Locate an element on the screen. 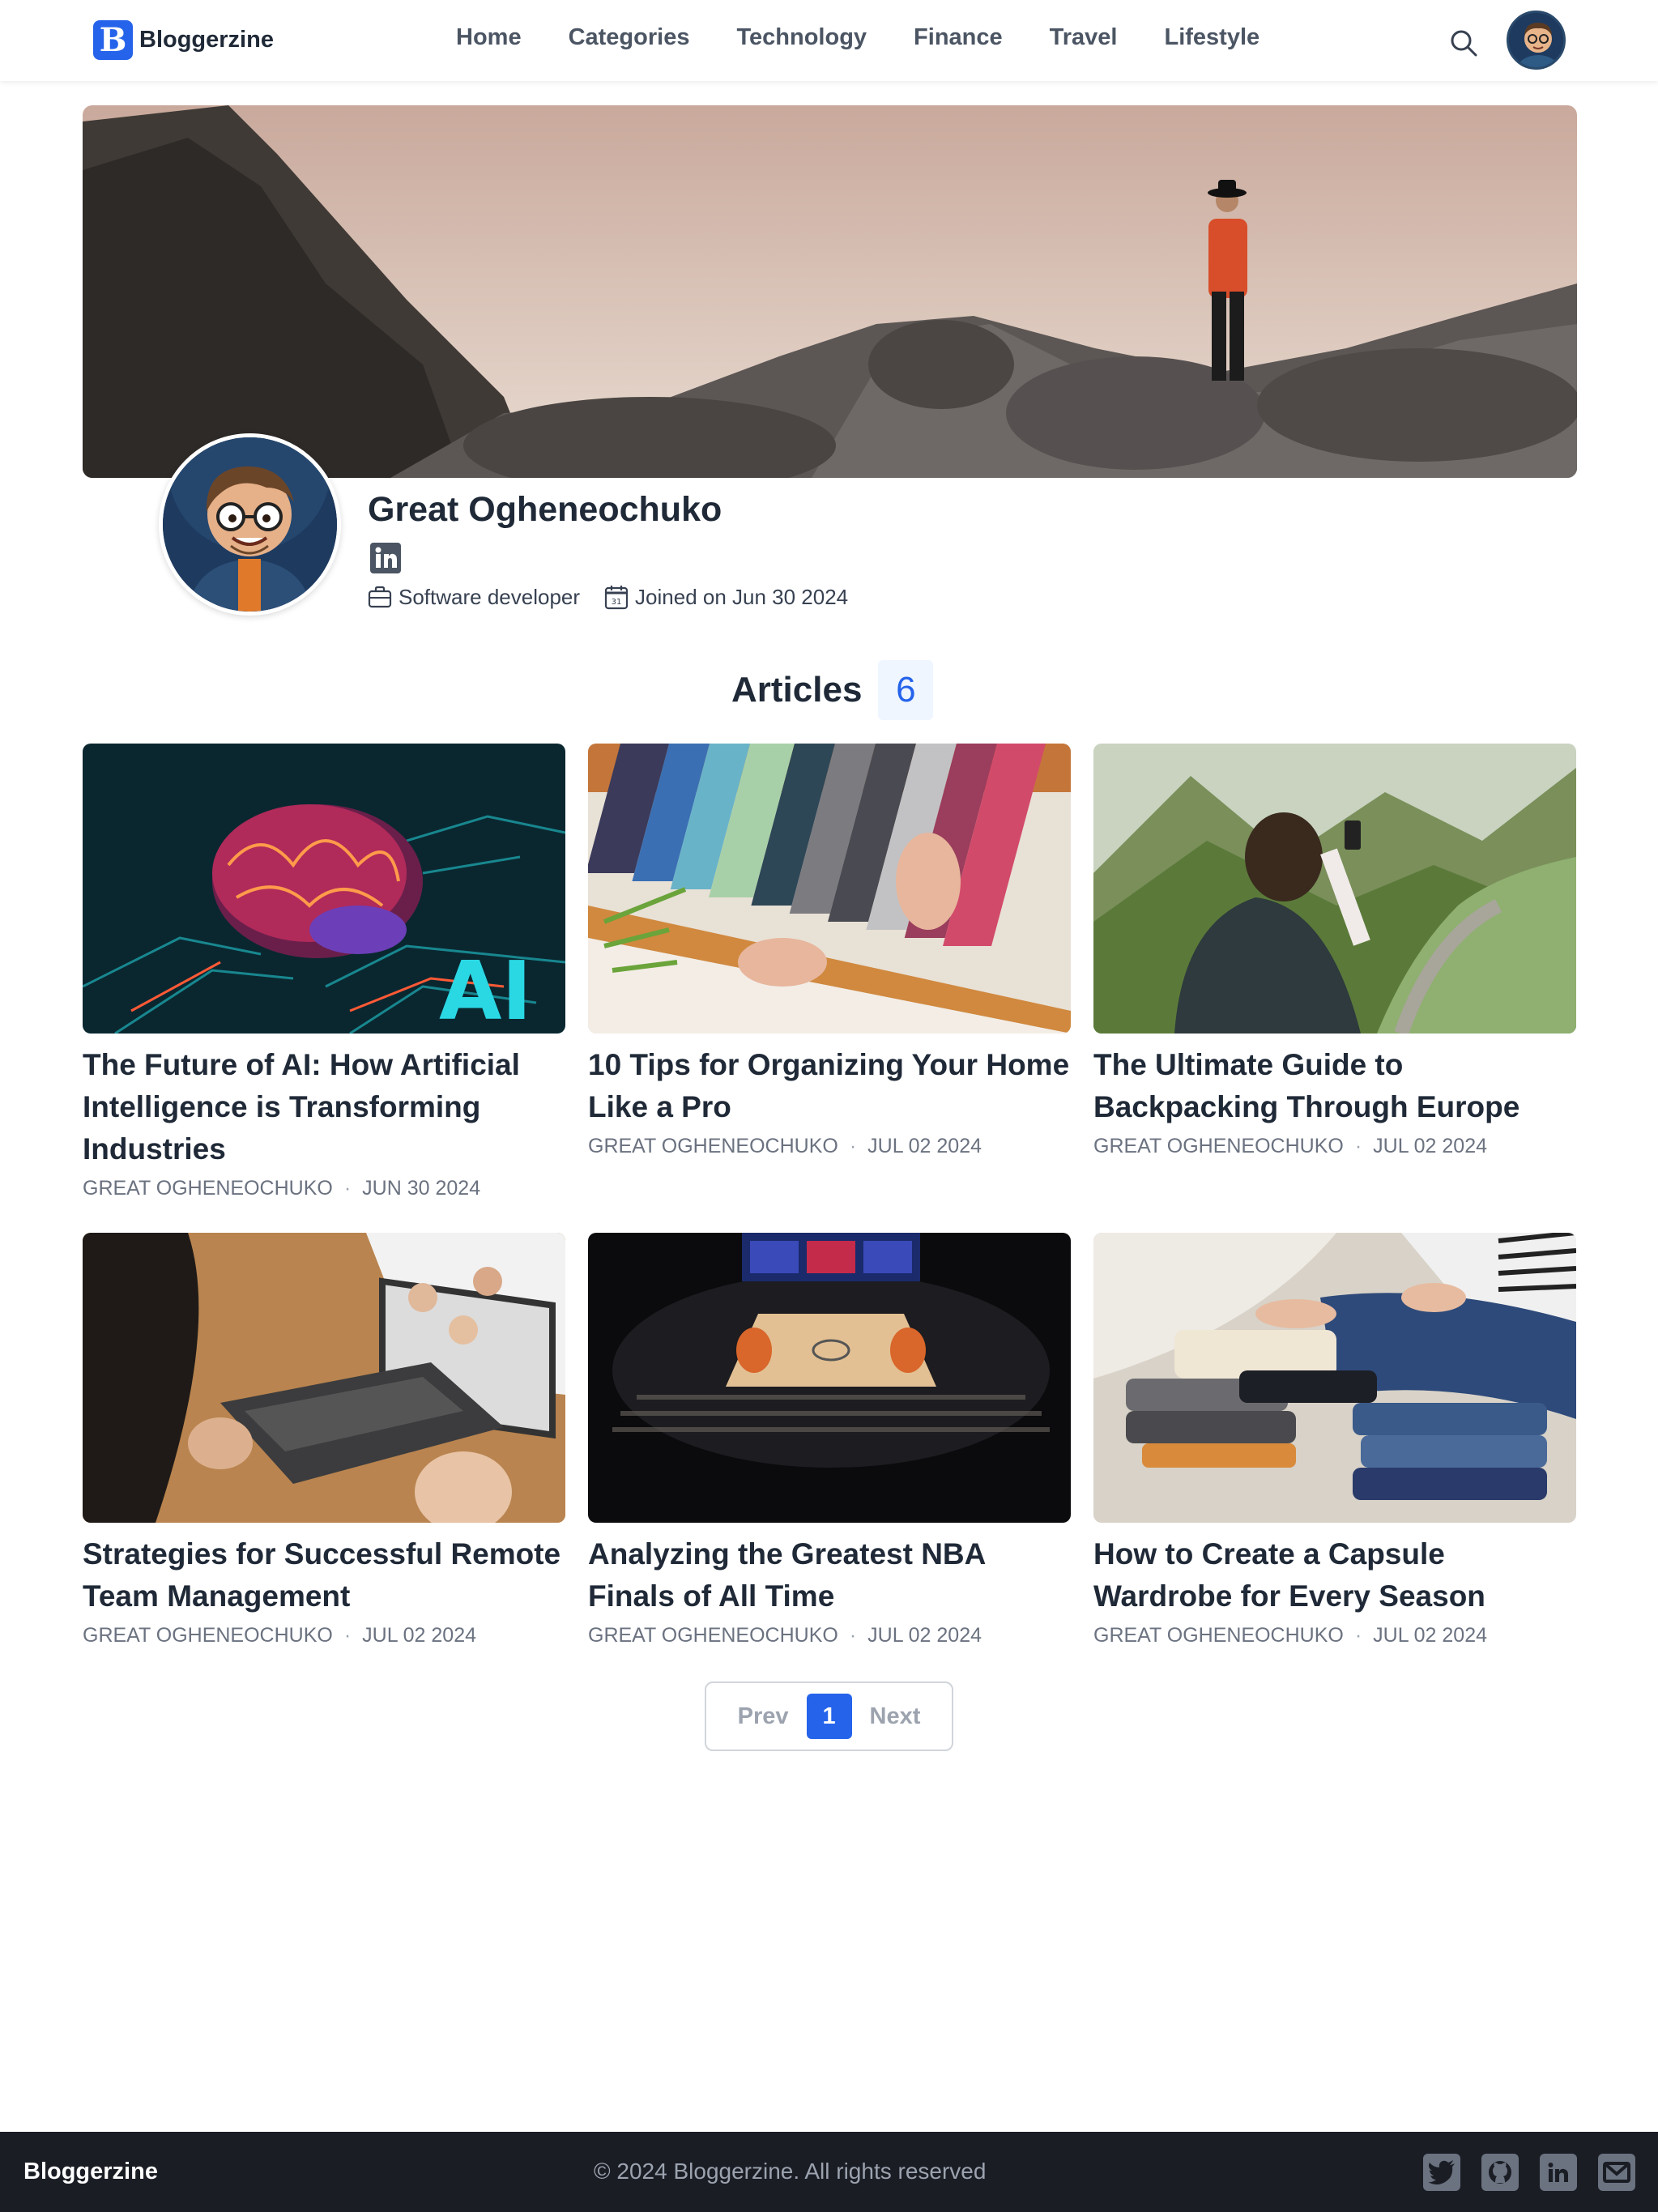 The height and width of the screenshot is (2212, 1658). nav-categories: Categories is located at coordinates (629, 37).